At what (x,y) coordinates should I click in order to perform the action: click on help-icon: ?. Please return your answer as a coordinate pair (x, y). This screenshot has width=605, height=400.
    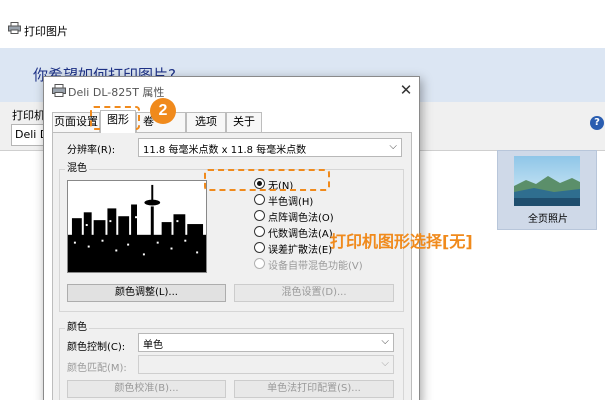
    Looking at the image, I should click on (597, 123).